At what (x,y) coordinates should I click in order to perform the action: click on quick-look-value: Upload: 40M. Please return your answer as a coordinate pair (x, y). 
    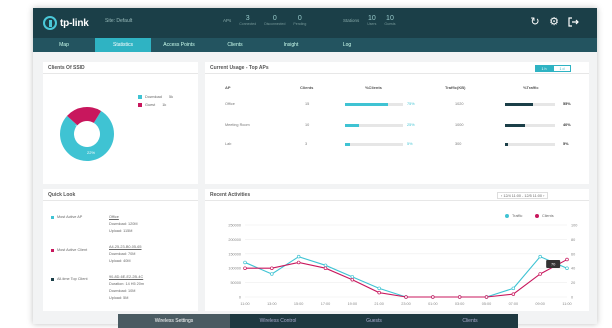
    Looking at the image, I should click on (120, 261).